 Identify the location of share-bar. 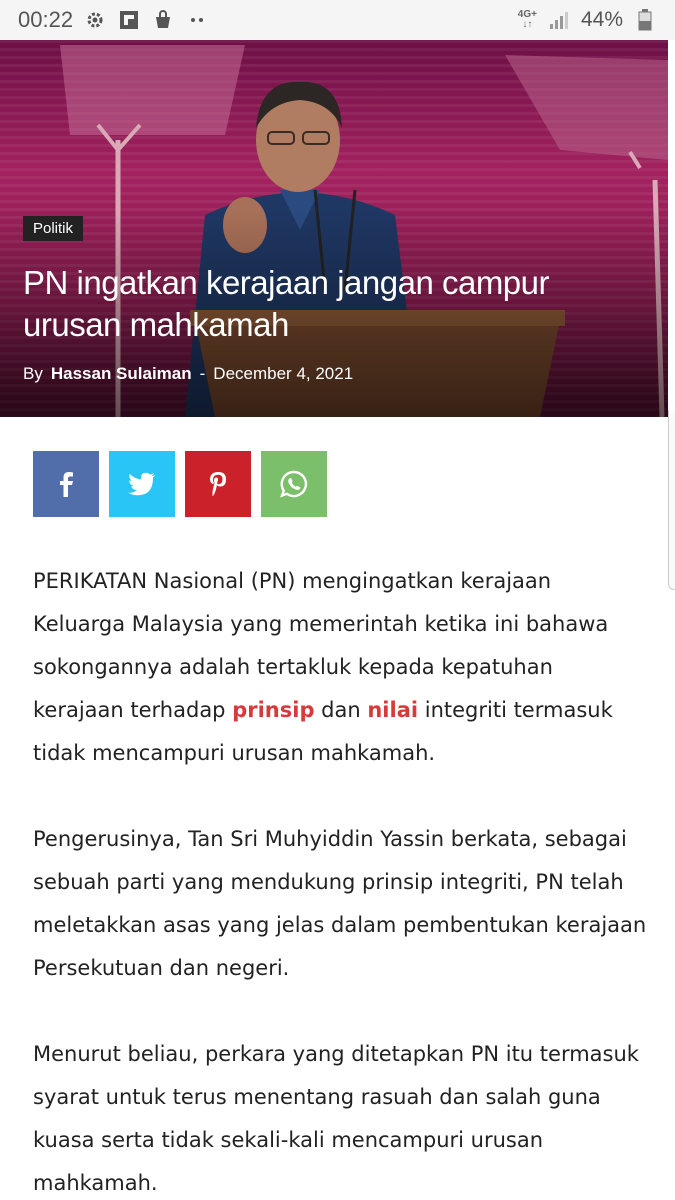
(180, 484).